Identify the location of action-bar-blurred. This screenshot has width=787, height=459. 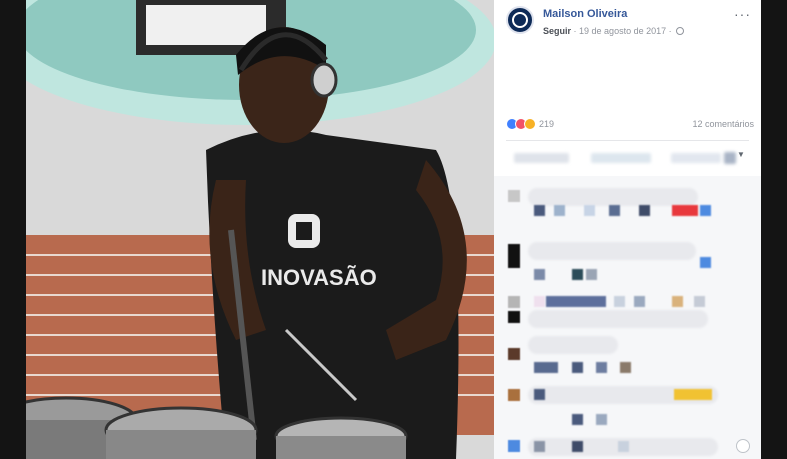
(627, 158).